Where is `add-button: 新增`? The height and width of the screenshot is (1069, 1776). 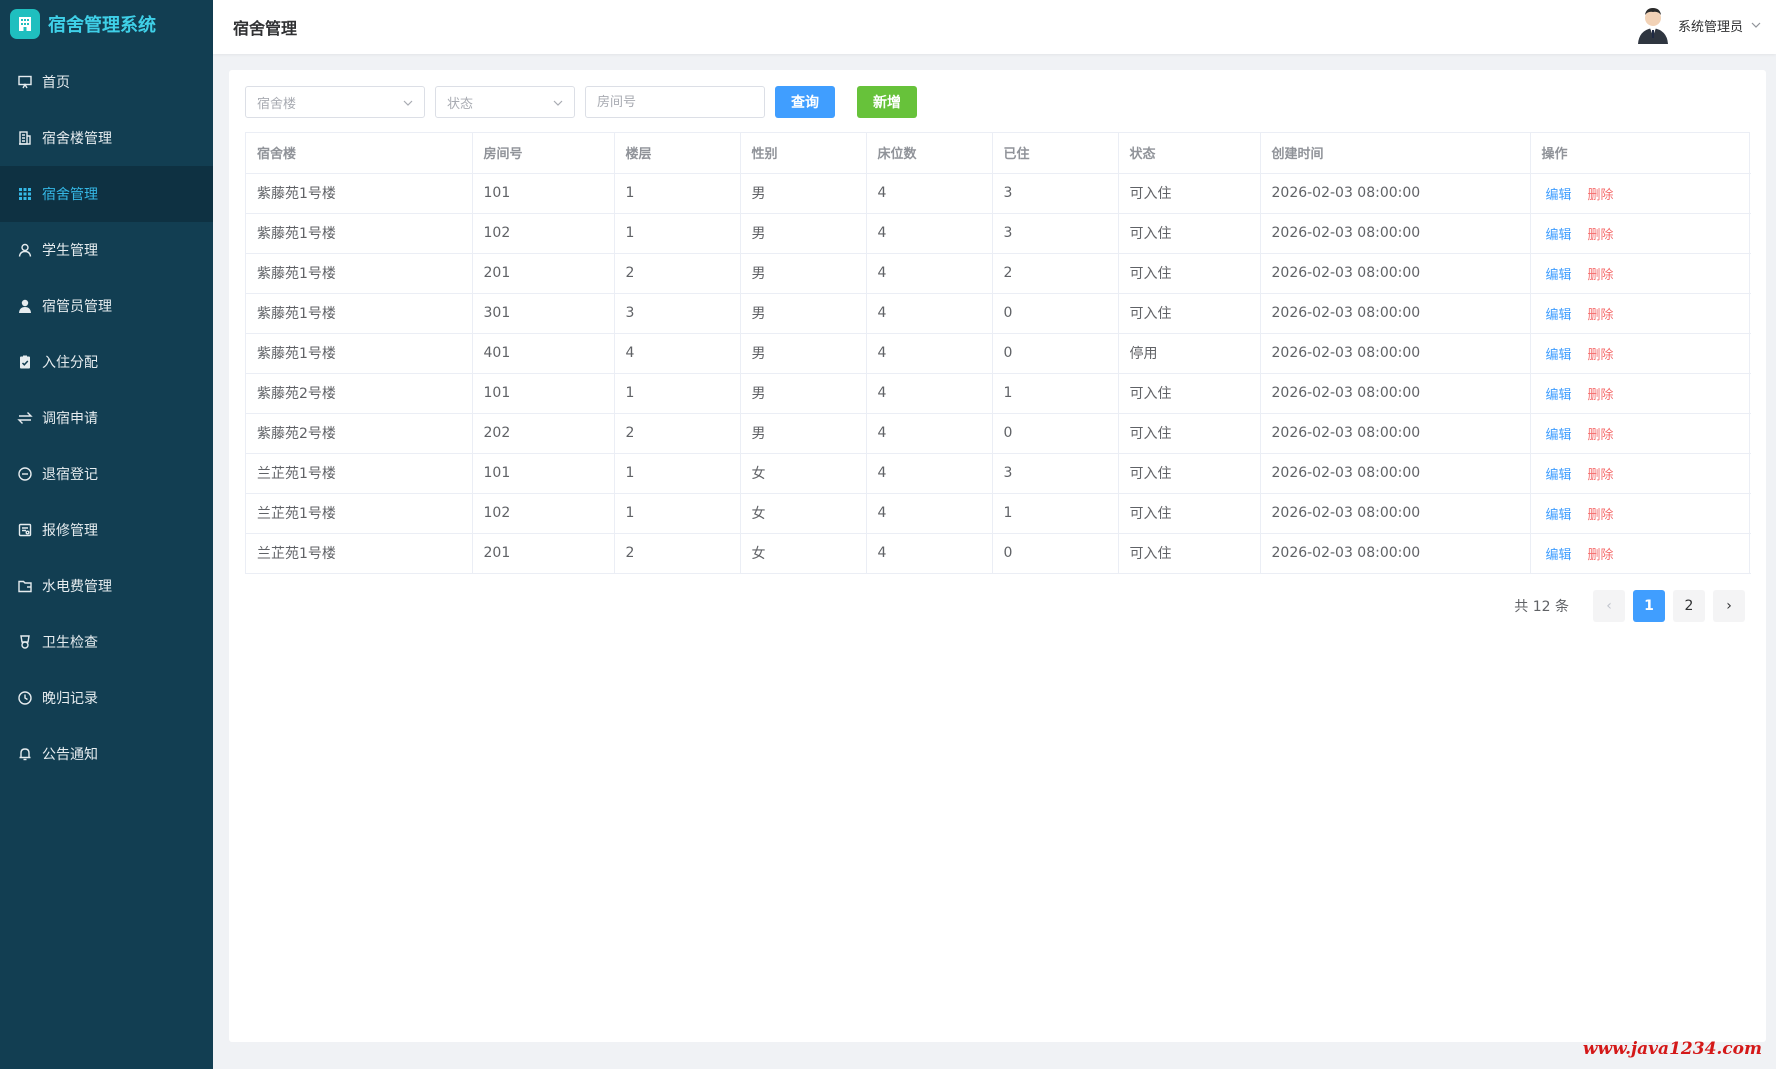 add-button: 新增 is located at coordinates (887, 102).